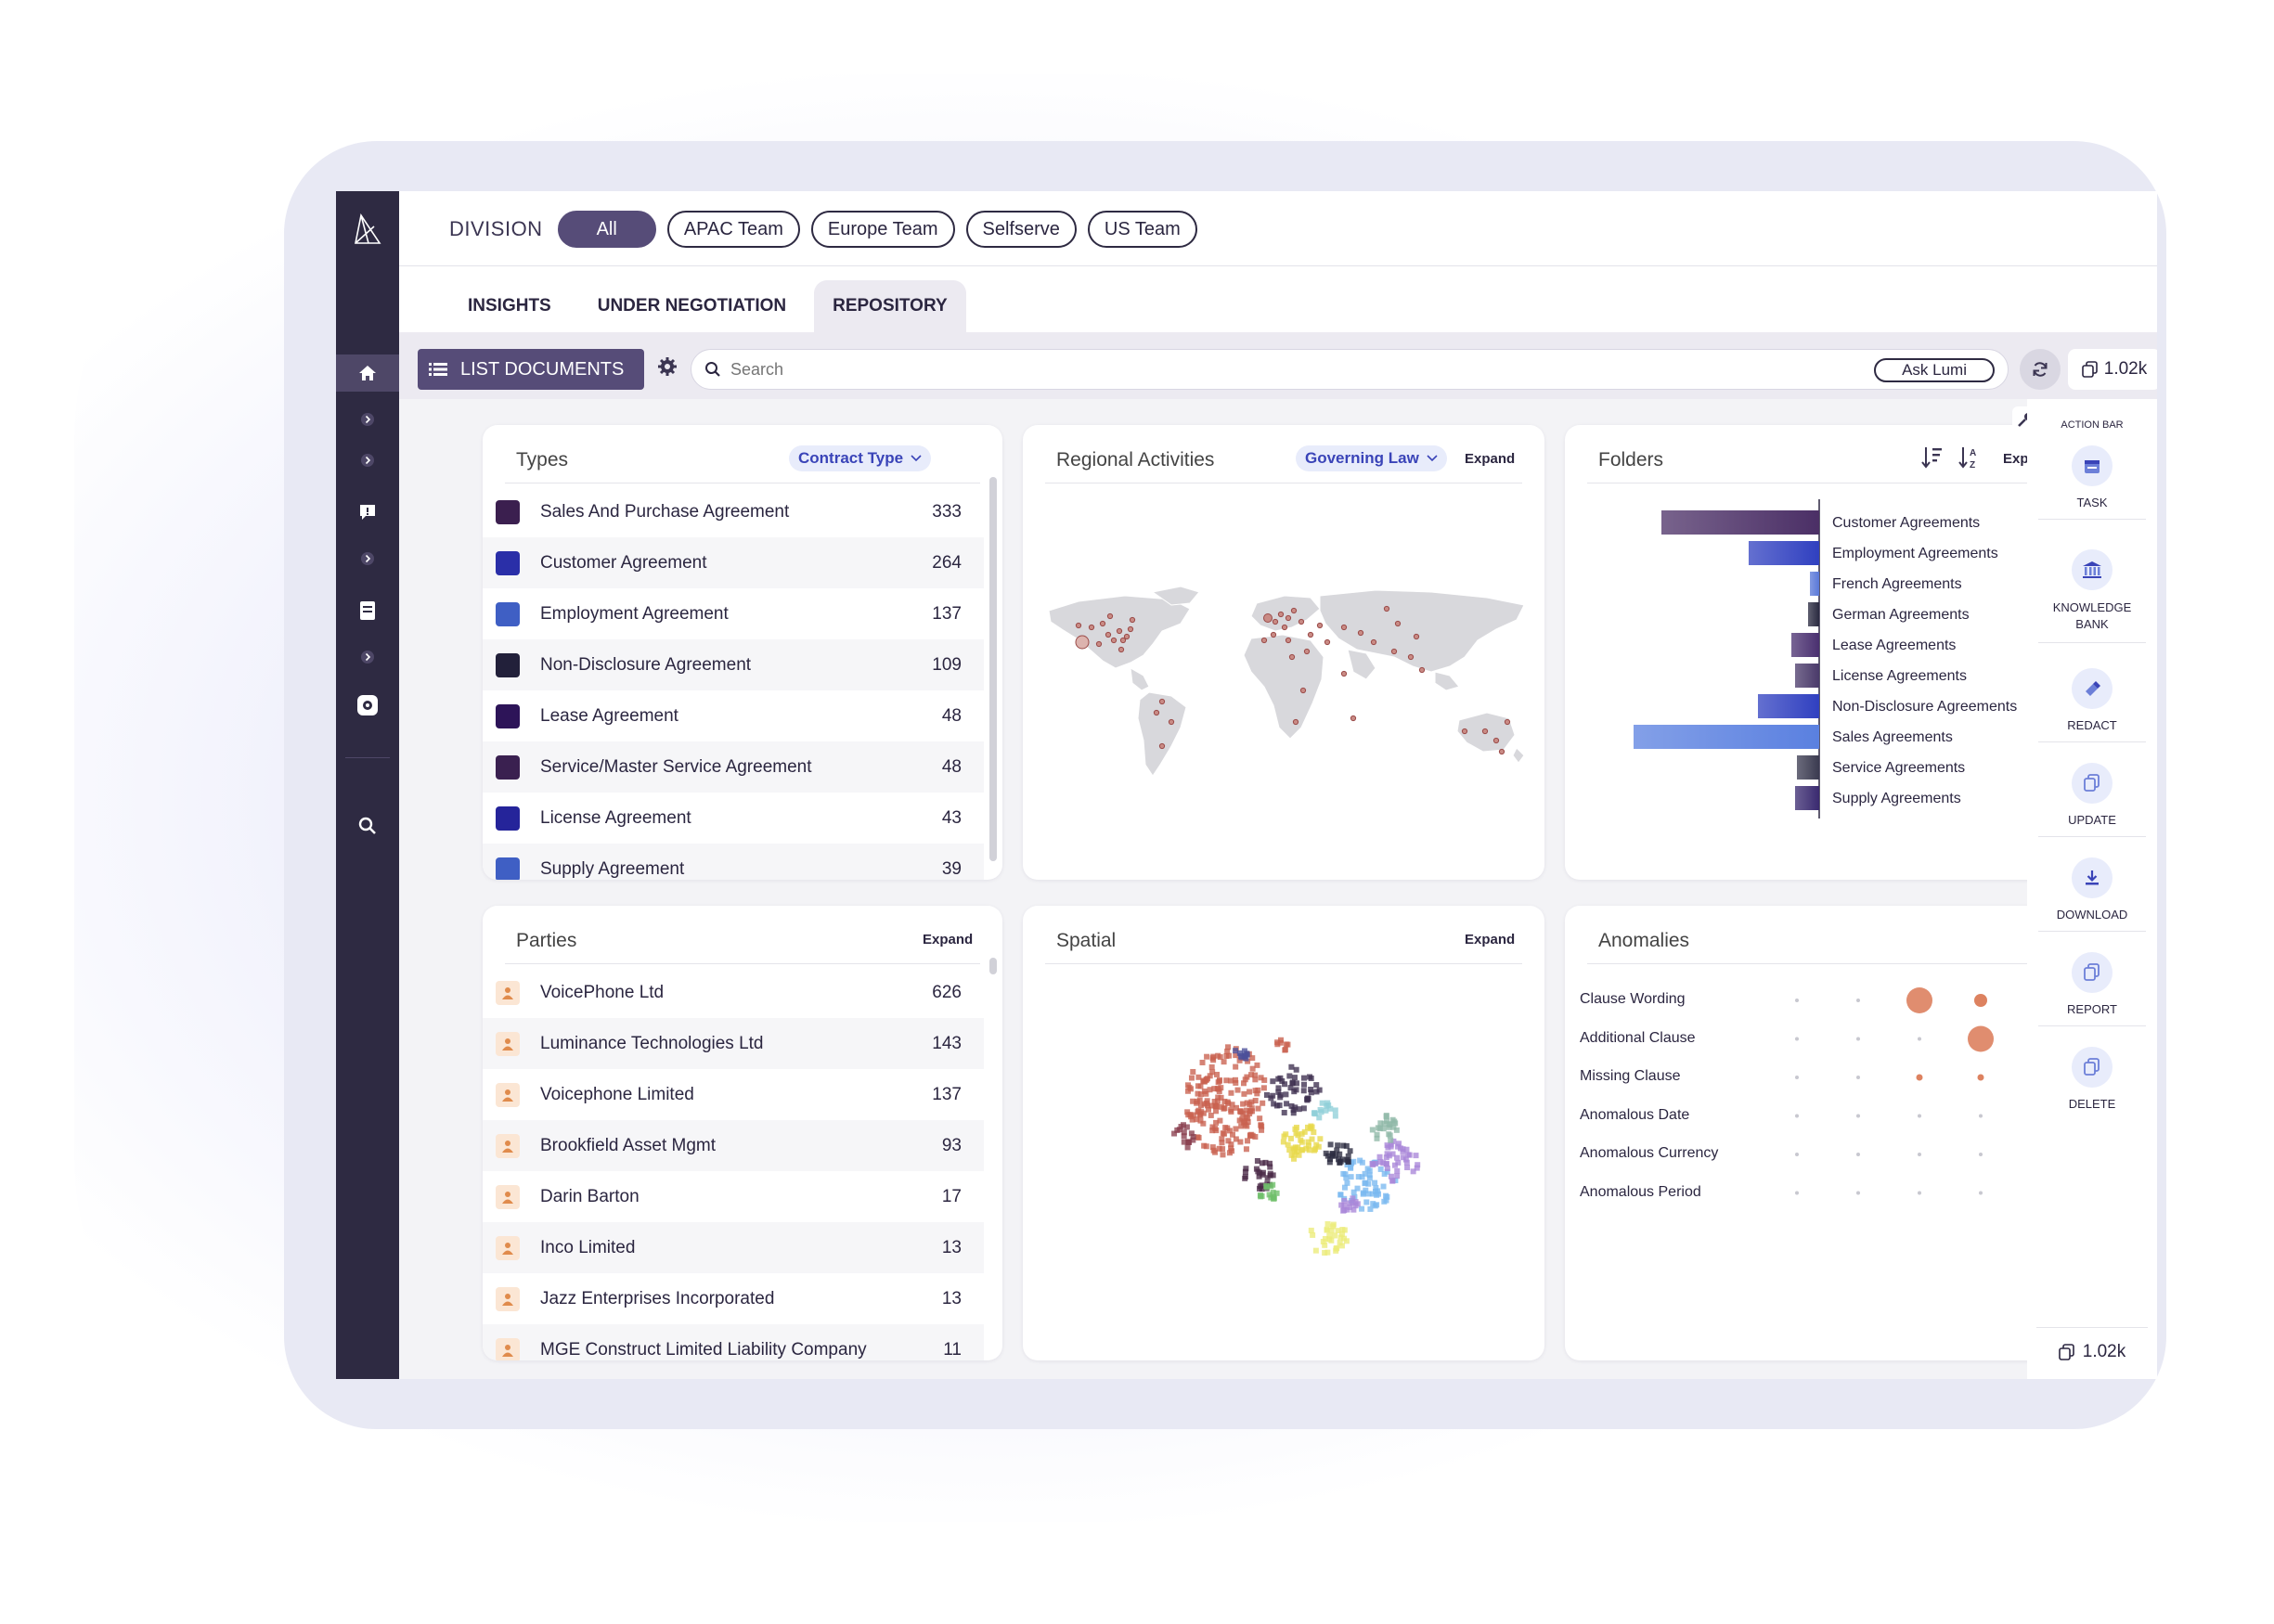 The height and width of the screenshot is (1624, 2274). What do you see at coordinates (2092, 483) in the screenshot?
I see `task-button: TASK` at bounding box center [2092, 483].